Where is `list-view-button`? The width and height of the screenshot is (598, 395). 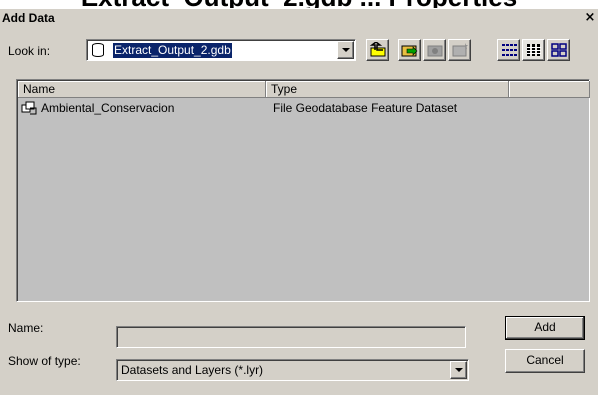
list-view-button is located at coordinates (508, 50).